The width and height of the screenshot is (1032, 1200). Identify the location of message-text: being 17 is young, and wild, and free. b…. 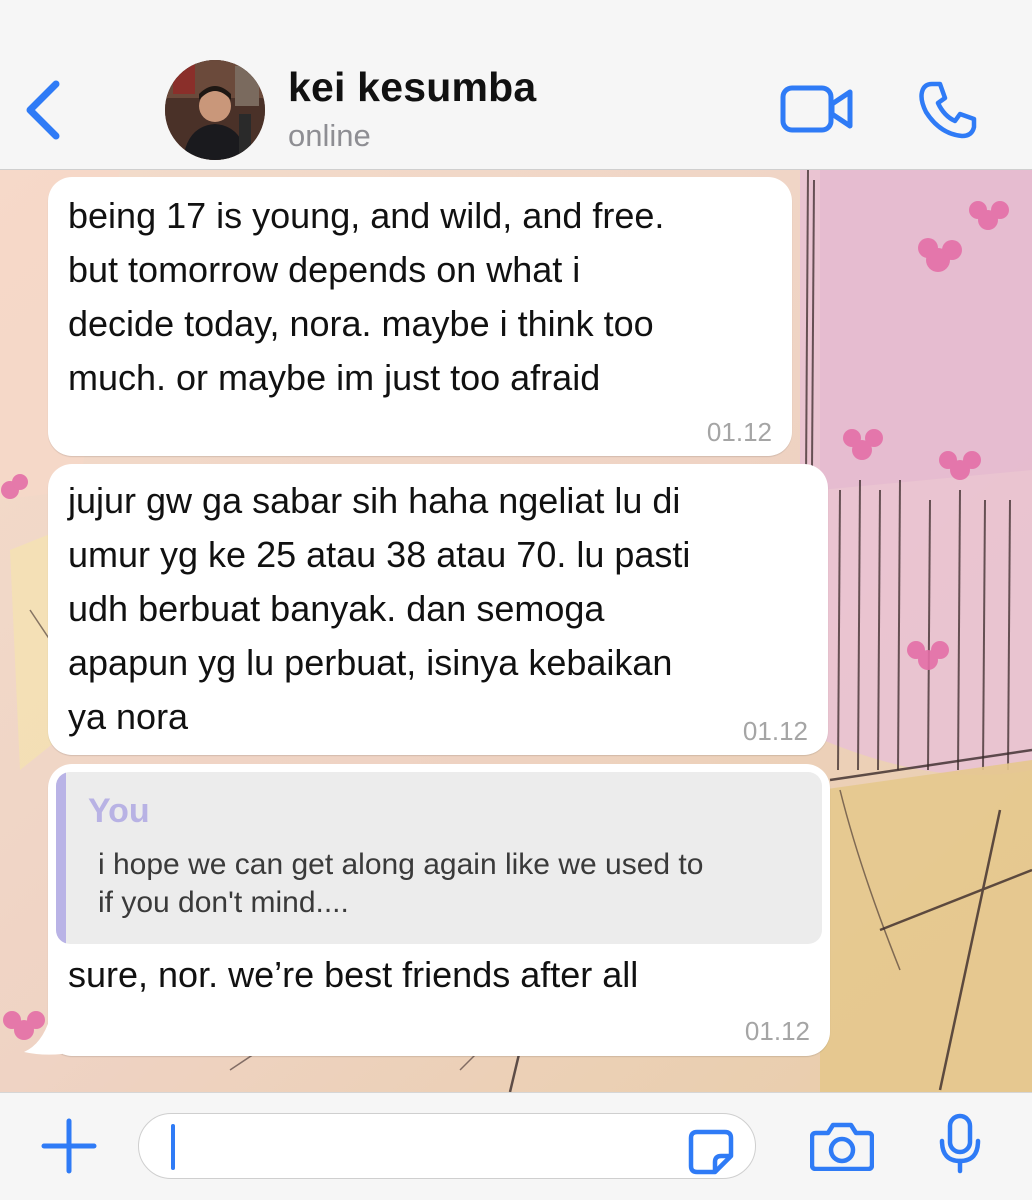
(366, 296).